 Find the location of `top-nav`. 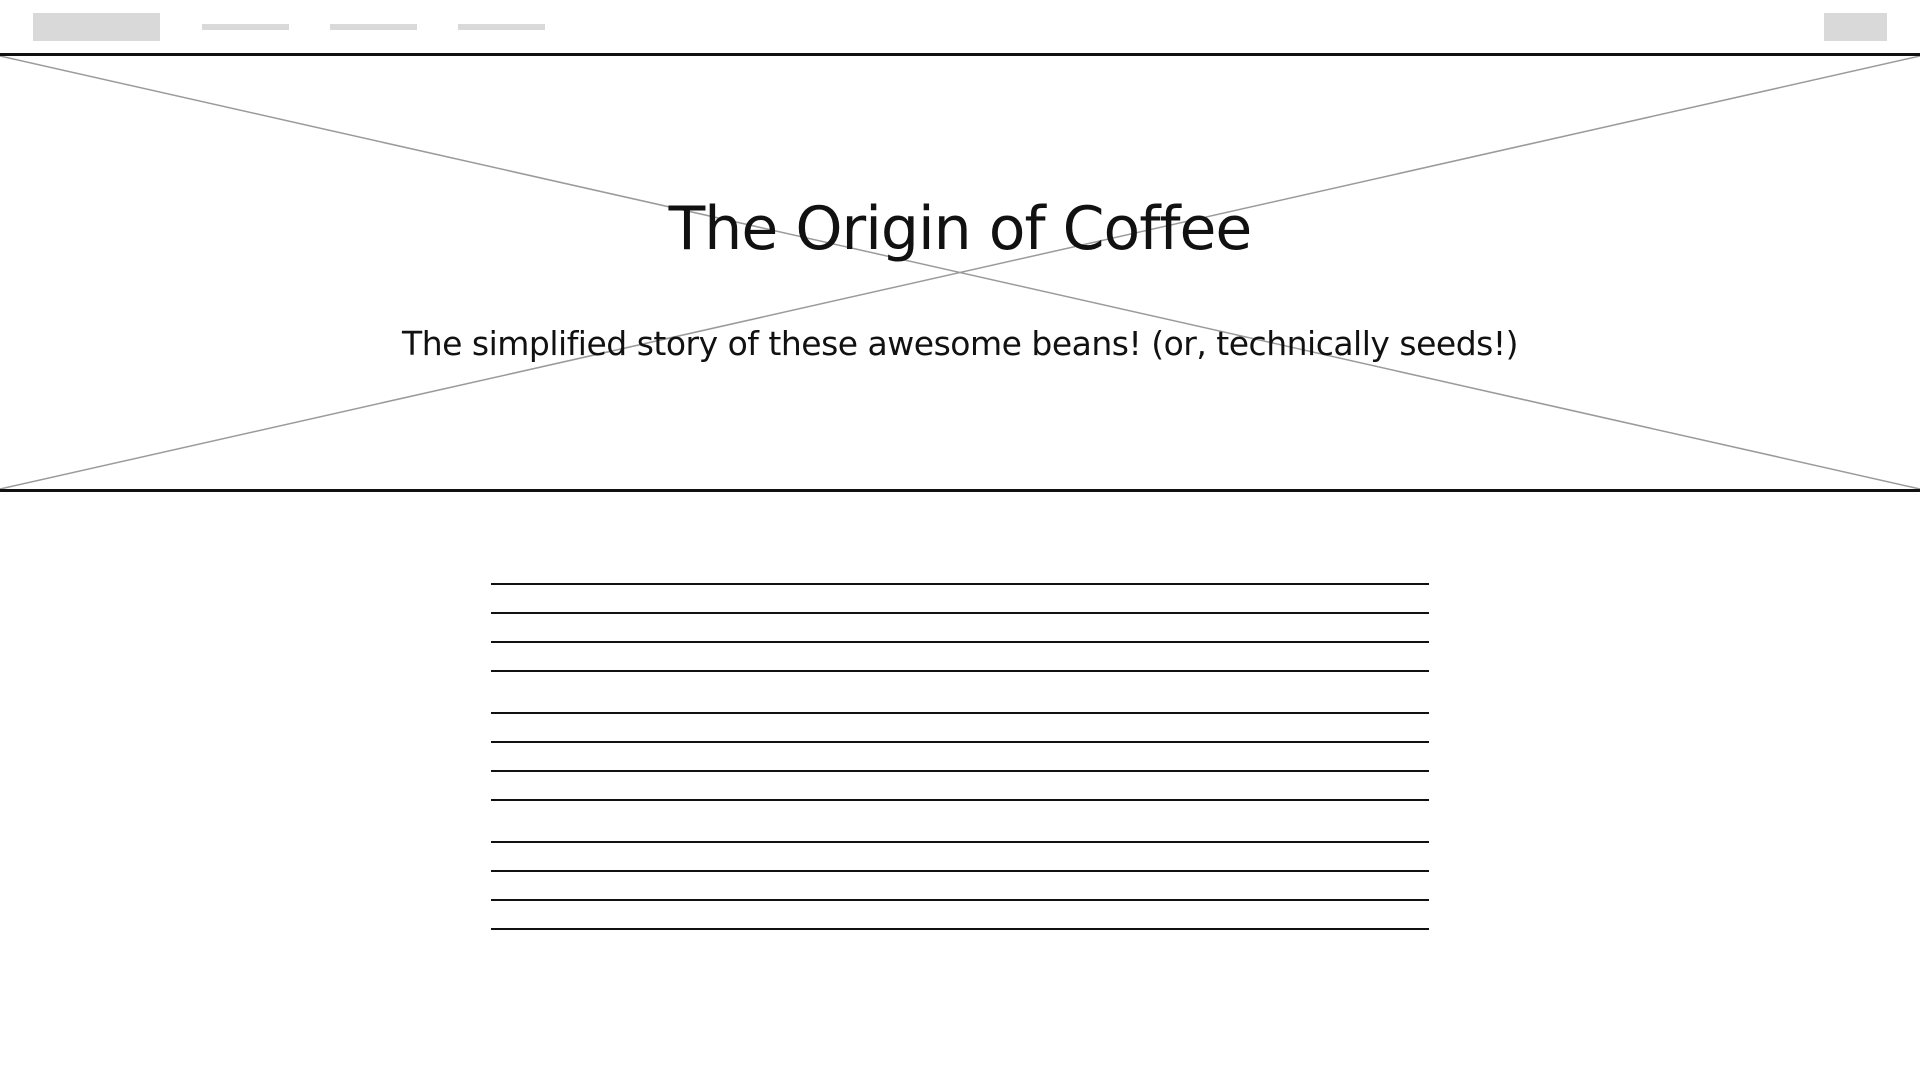

top-nav is located at coordinates (960, 28).